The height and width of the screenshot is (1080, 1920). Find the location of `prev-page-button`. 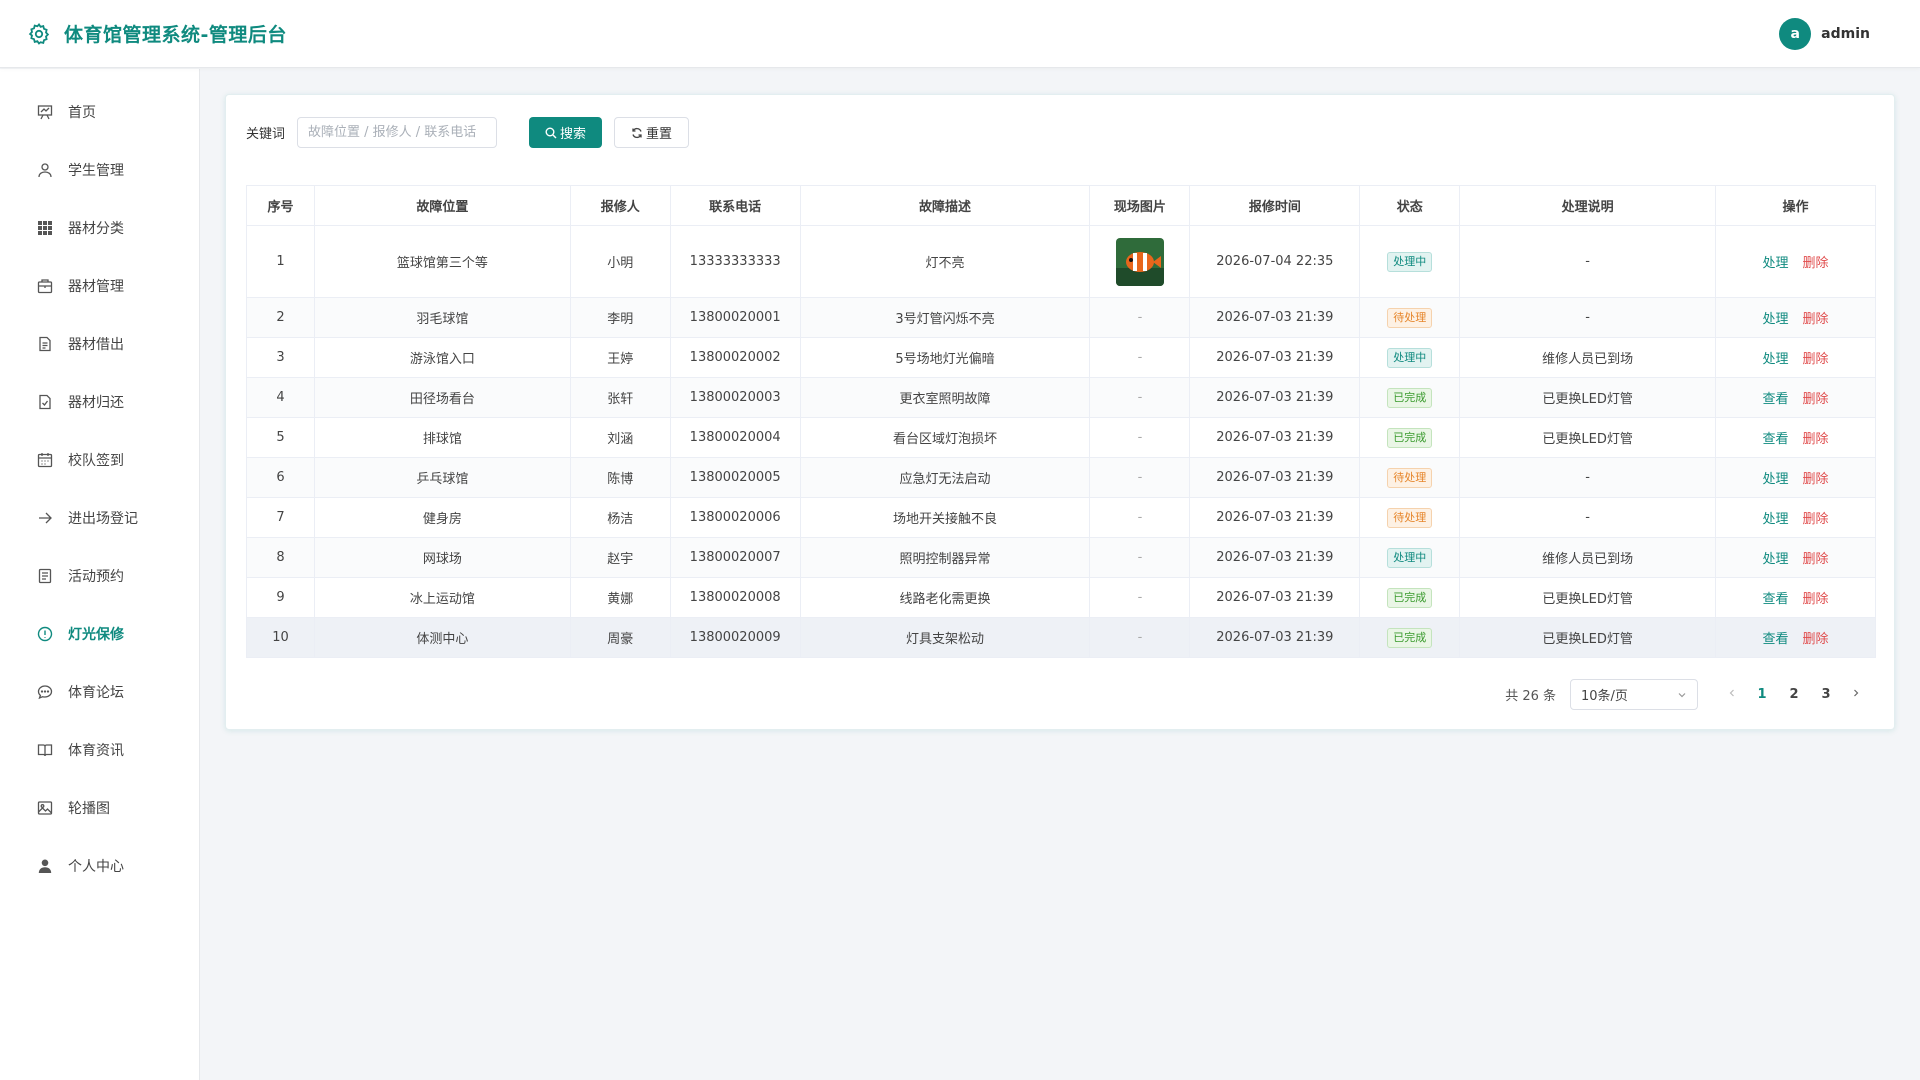

prev-page-button is located at coordinates (1732, 694).